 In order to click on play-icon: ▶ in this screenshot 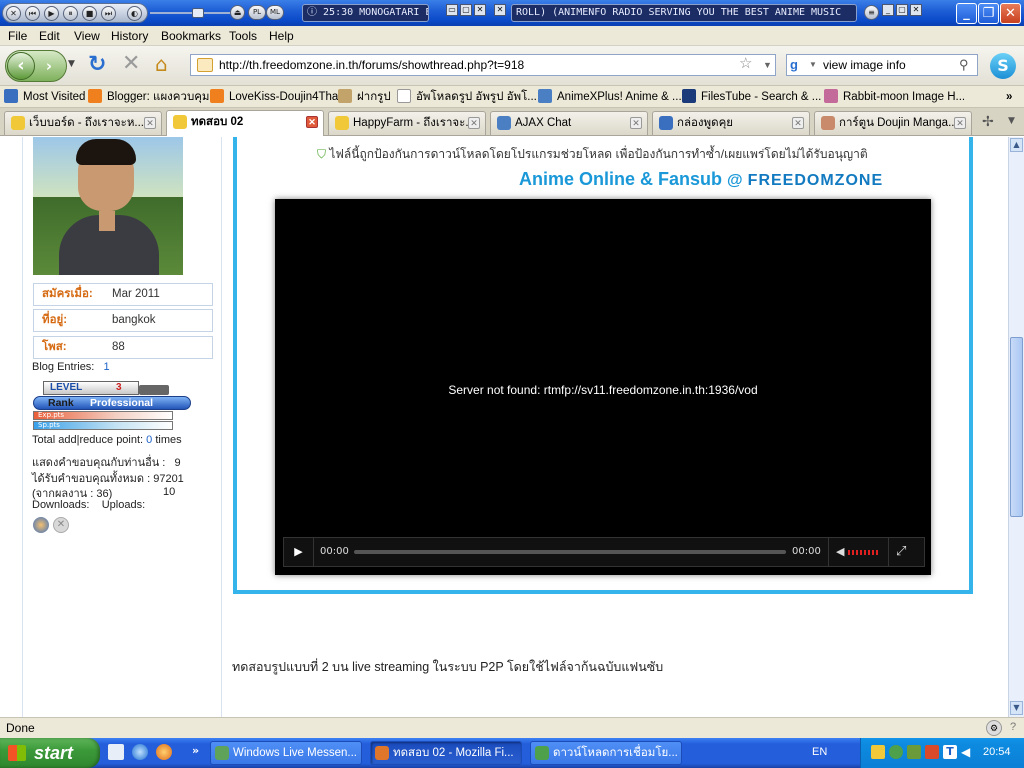, I will do `click(51, 13)`.